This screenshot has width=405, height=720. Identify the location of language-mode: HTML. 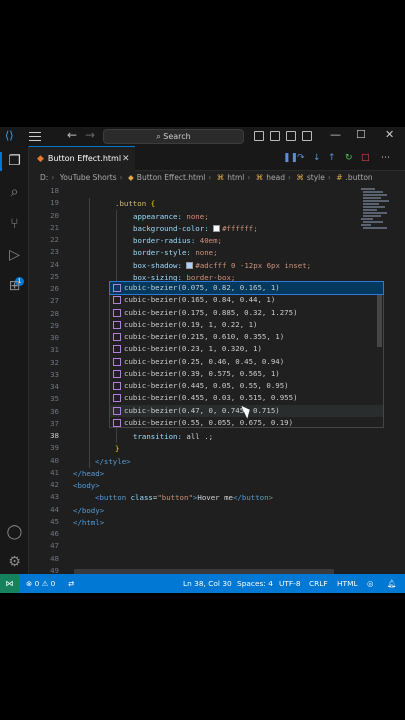
(347, 583).